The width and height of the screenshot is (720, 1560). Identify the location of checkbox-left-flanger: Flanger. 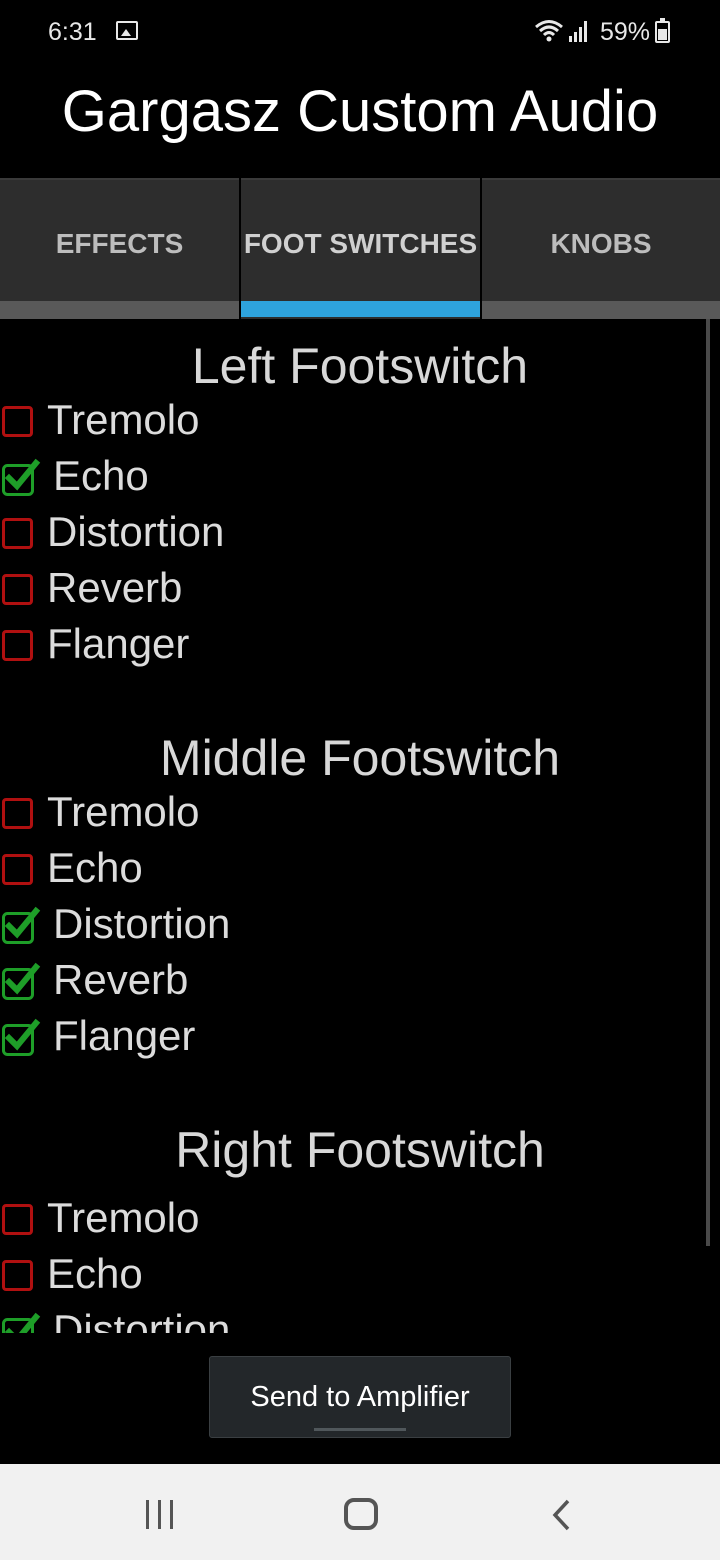
(340, 647).